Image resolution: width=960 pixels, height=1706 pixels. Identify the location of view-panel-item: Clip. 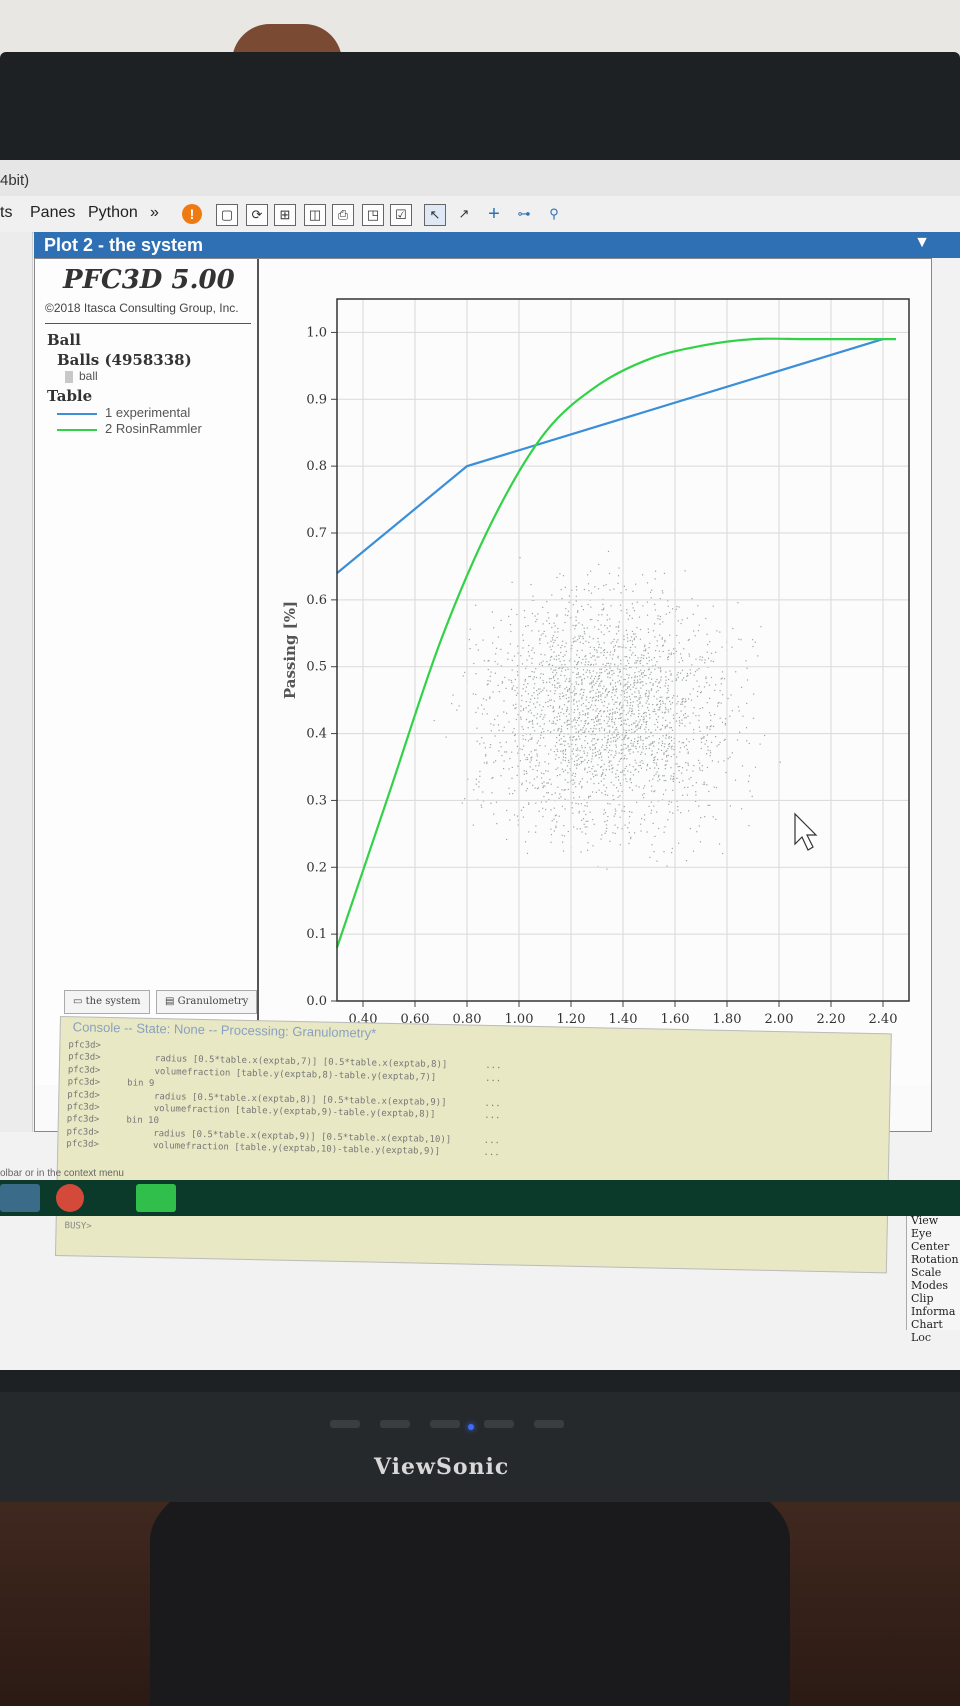
(922, 1298).